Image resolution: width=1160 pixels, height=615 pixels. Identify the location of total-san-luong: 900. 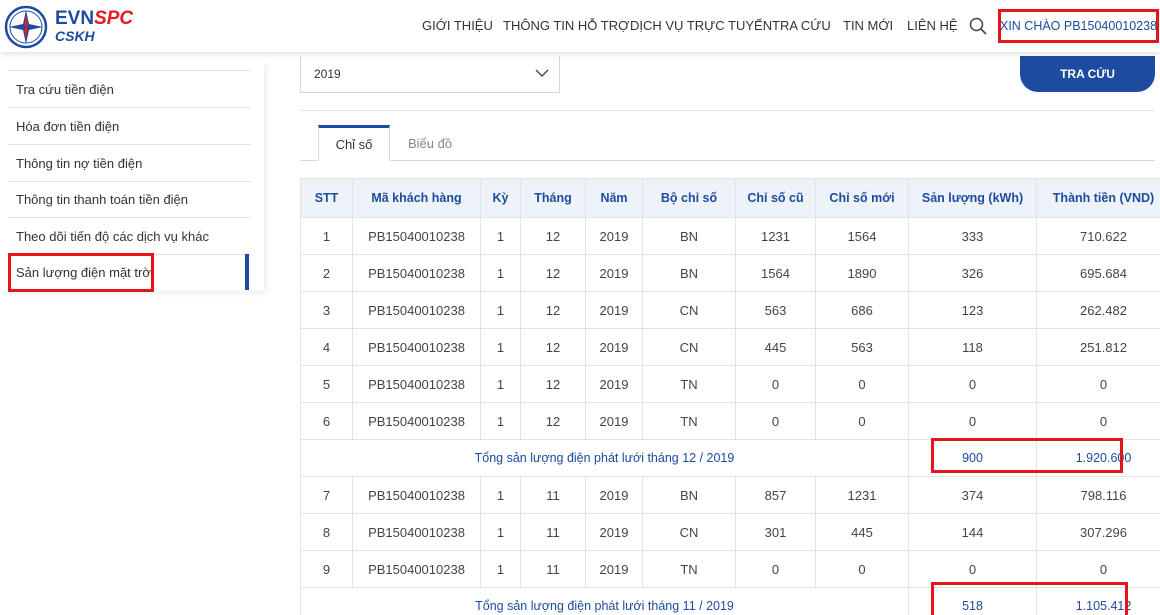
(972, 458).